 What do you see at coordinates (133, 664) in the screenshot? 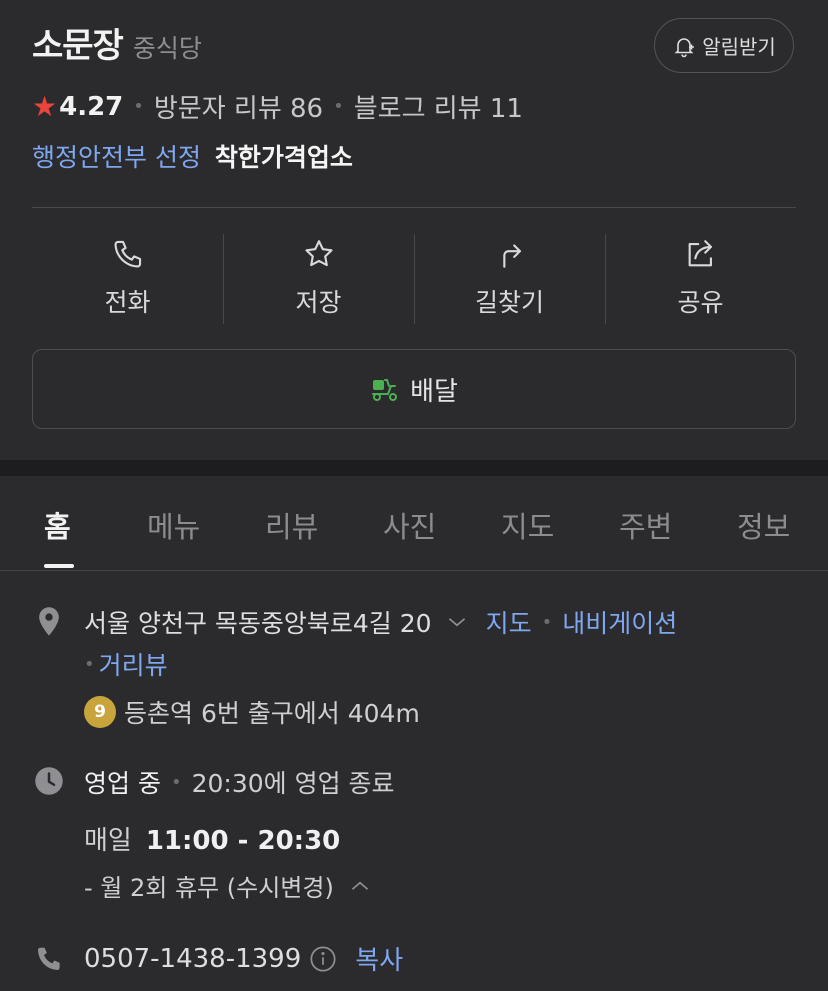
I see `streetview-link: 거리뷰` at bounding box center [133, 664].